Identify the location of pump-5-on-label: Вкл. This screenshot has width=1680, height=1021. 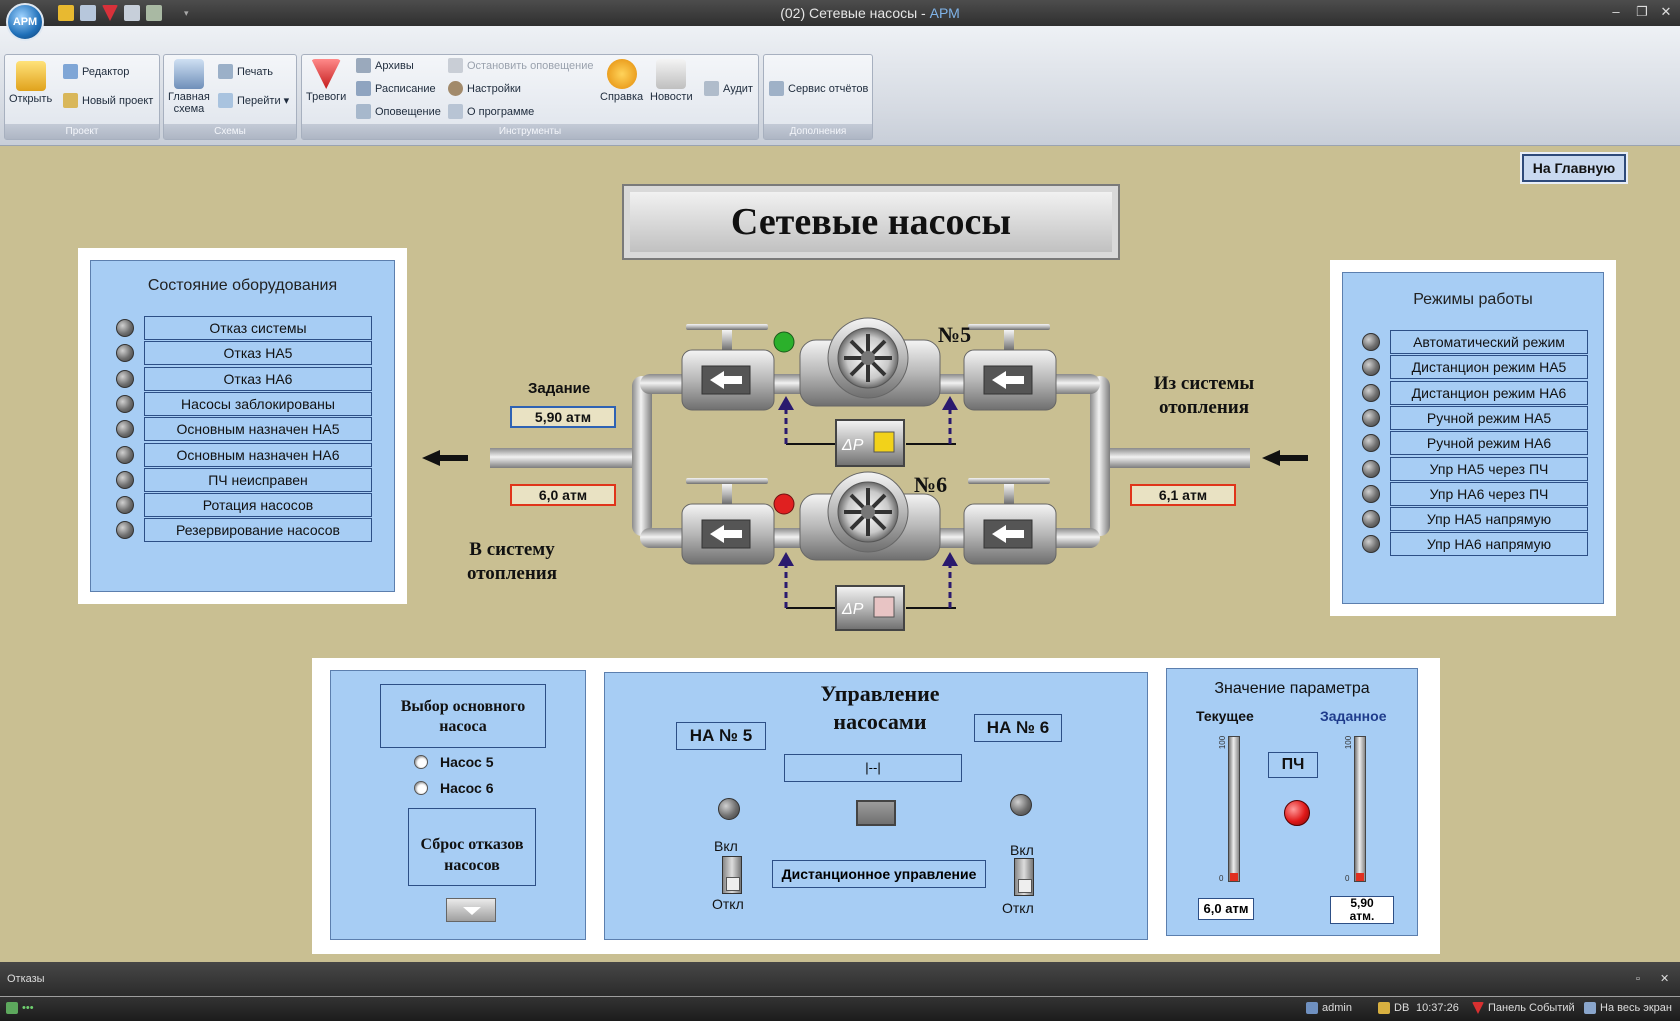
(726, 846).